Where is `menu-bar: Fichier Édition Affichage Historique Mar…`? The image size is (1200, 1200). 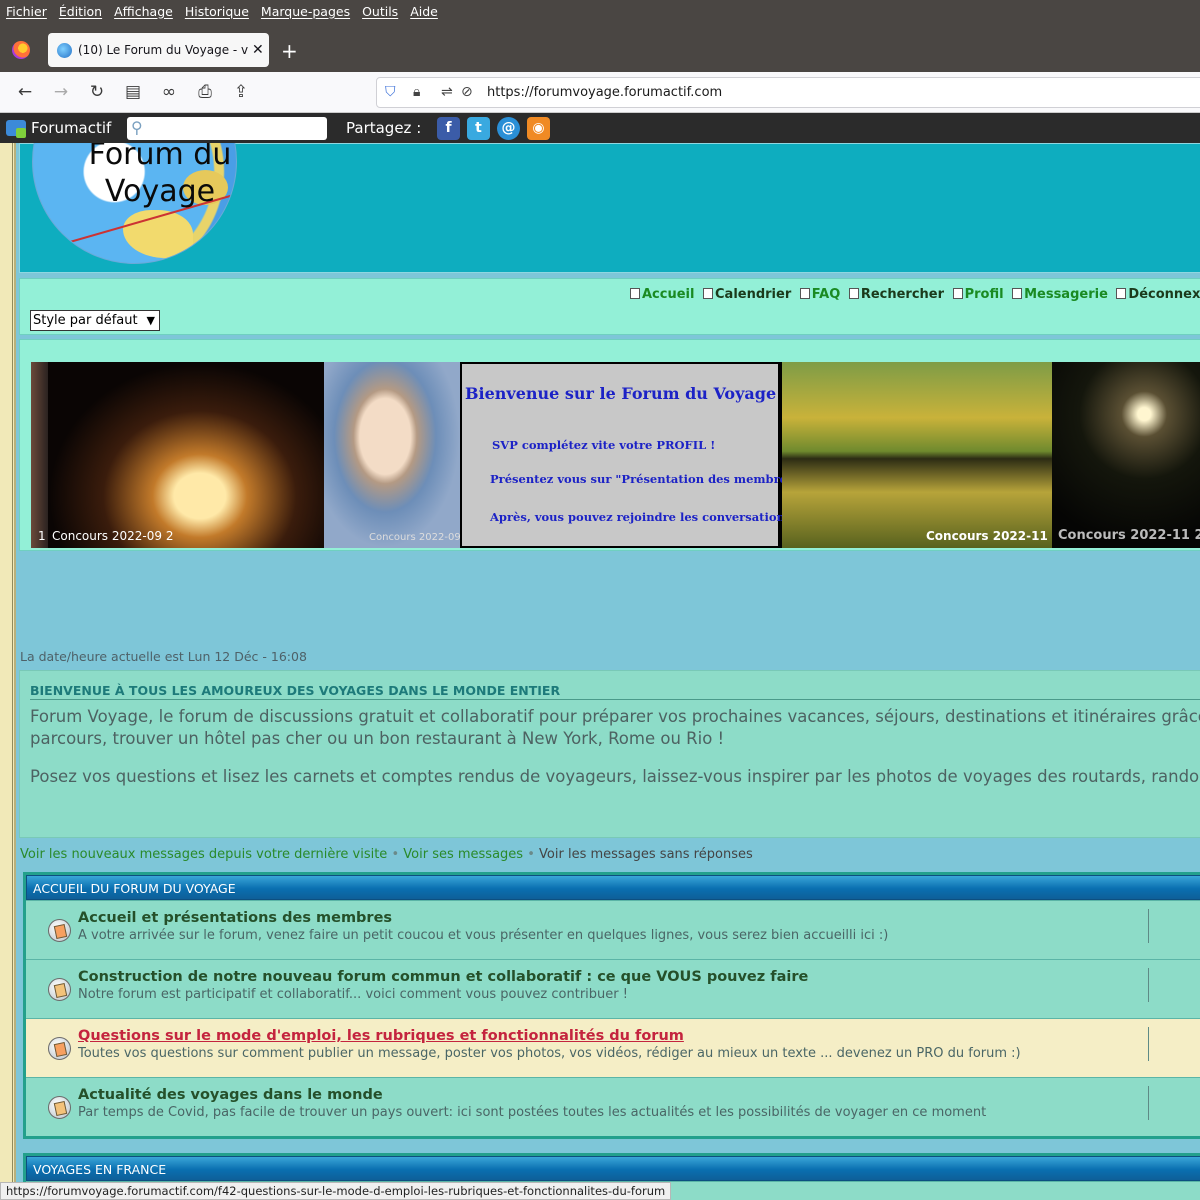 menu-bar: Fichier Édition Affichage Historique Mar… is located at coordinates (600, 11).